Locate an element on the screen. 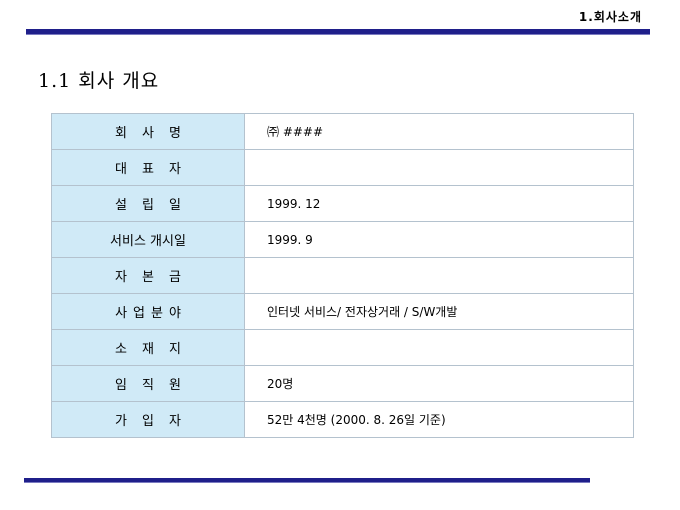 The width and height of the screenshot is (680, 510). row-value-business-area: 인터넷 서비스/ 전자상거래 / S/W개발 is located at coordinates (439, 311).